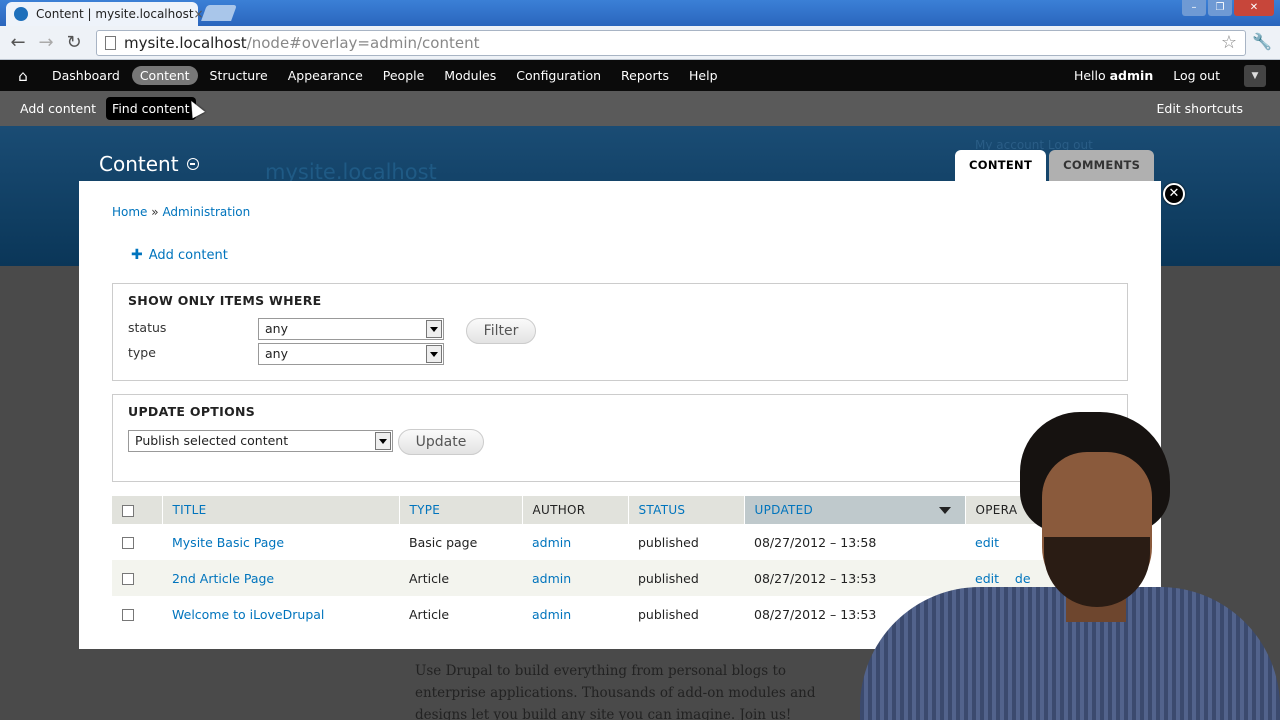  What do you see at coordinates (404, 75) in the screenshot?
I see `toolbar-people: People` at bounding box center [404, 75].